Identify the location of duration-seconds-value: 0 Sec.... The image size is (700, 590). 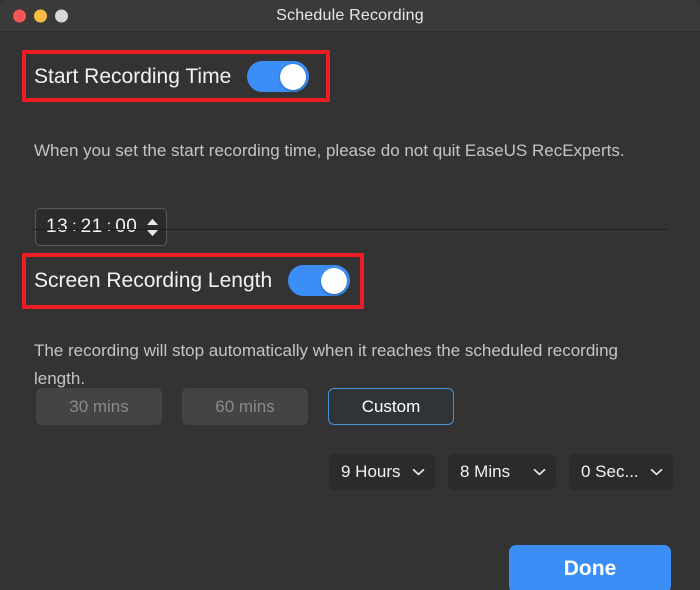
(610, 471).